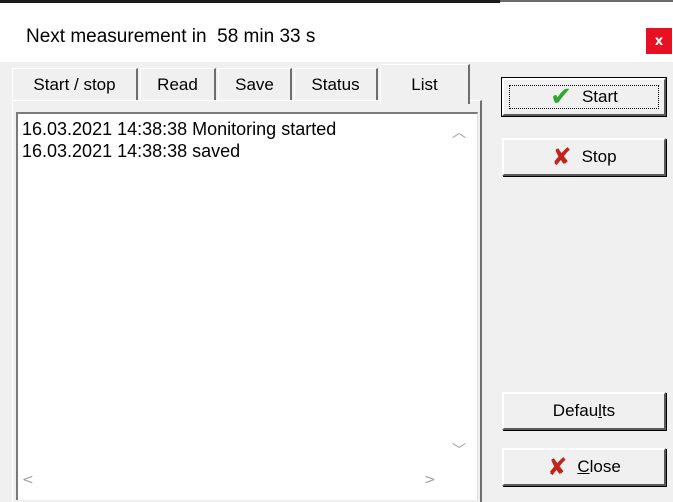  What do you see at coordinates (586, 1) in the screenshot?
I see `window-top-border-right` at bounding box center [586, 1].